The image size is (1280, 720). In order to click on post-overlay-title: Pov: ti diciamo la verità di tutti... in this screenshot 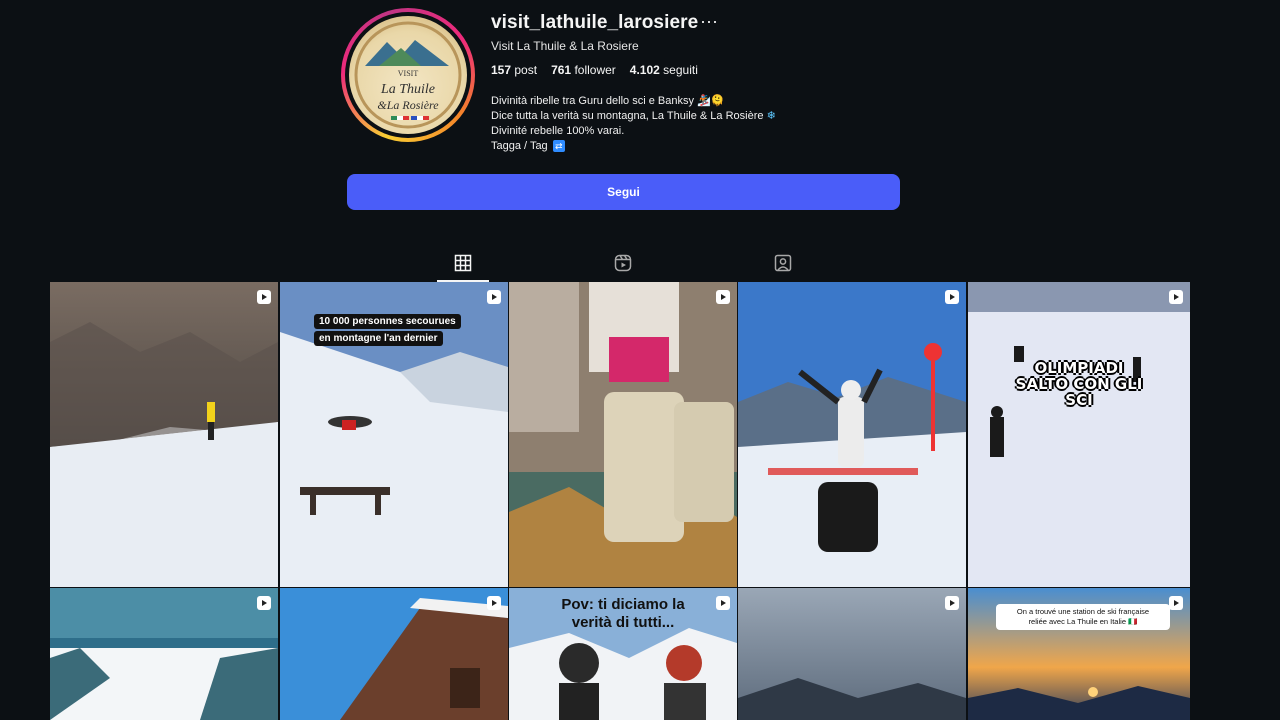, I will do `click(623, 613)`.